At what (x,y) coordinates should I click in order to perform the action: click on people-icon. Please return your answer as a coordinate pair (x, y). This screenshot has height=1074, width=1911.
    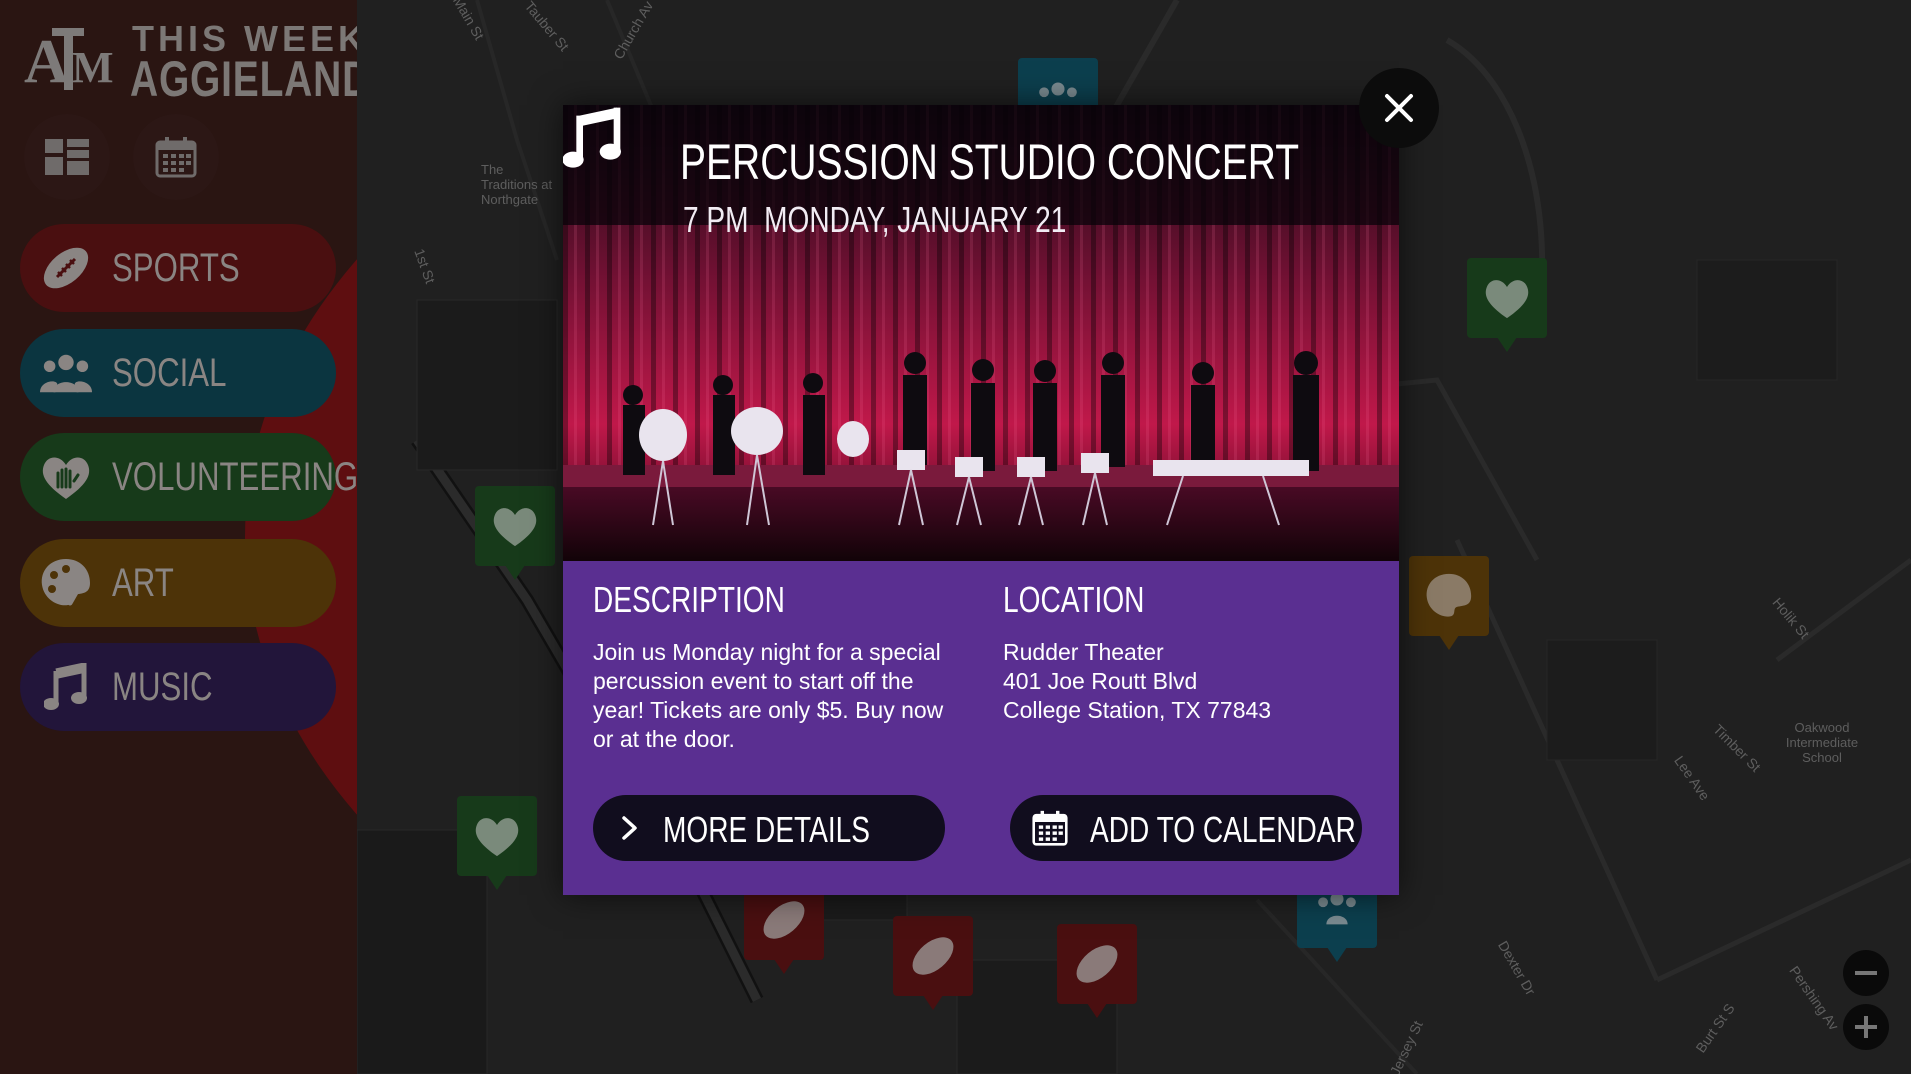
    Looking at the image, I should click on (66, 373).